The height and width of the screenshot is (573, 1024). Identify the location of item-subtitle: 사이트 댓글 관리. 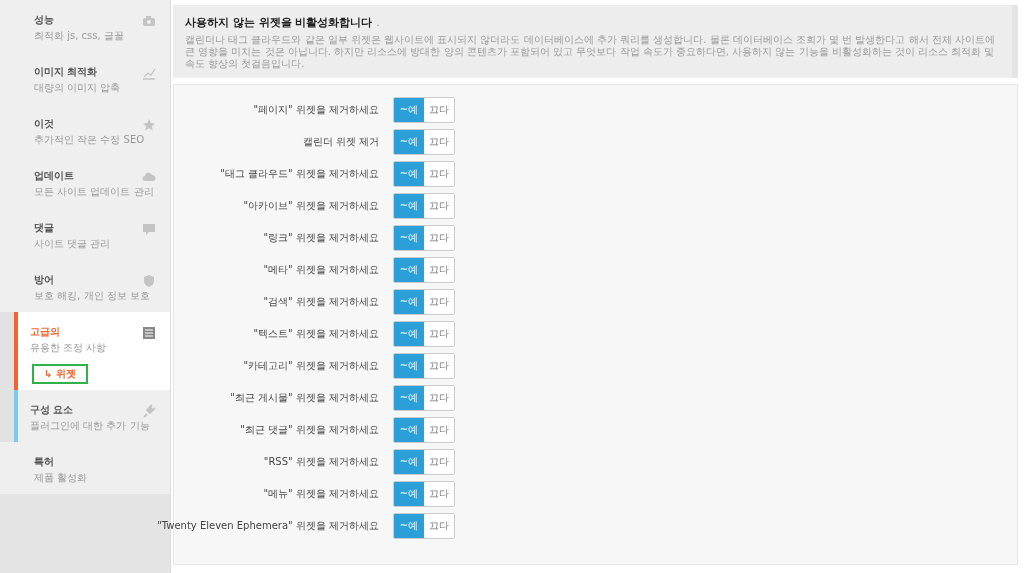
(72, 244).